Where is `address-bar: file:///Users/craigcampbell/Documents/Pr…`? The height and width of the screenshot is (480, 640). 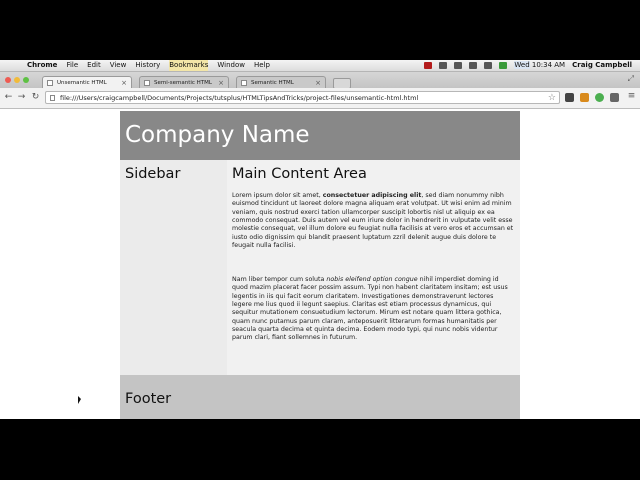 address-bar: file:///Users/craigcampbell/Documents/Pr… is located at coordinates (302, 97).